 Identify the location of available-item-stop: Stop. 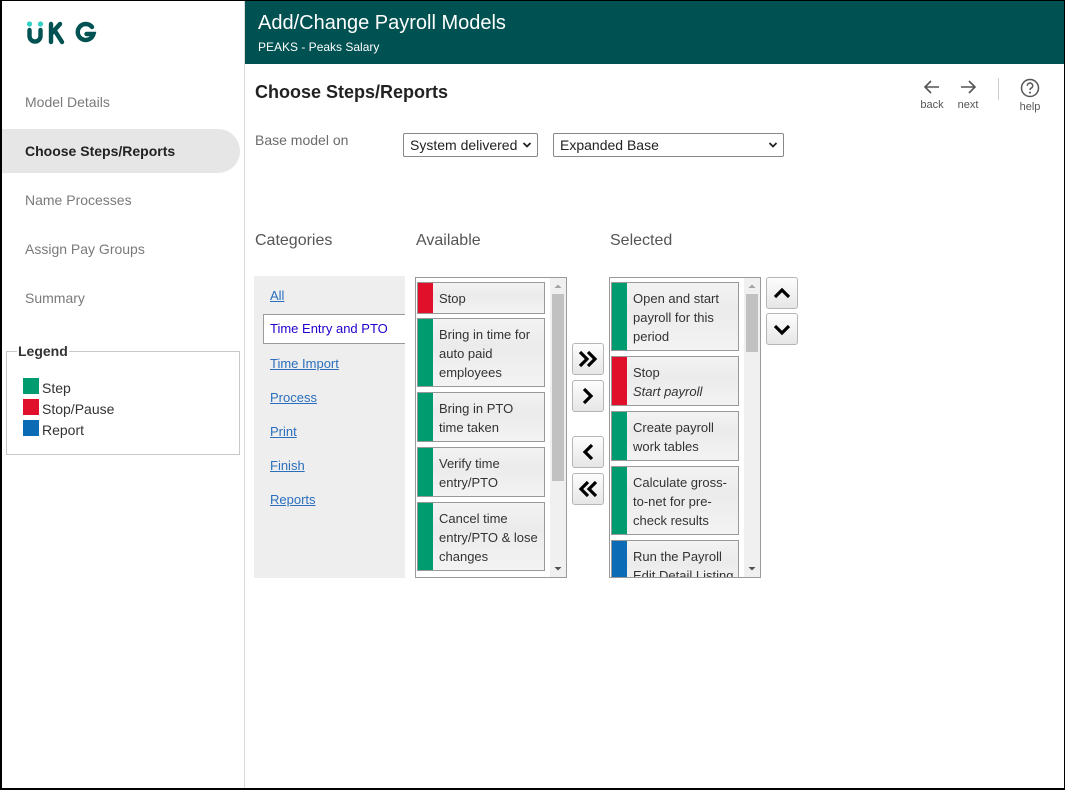
(481, 298).